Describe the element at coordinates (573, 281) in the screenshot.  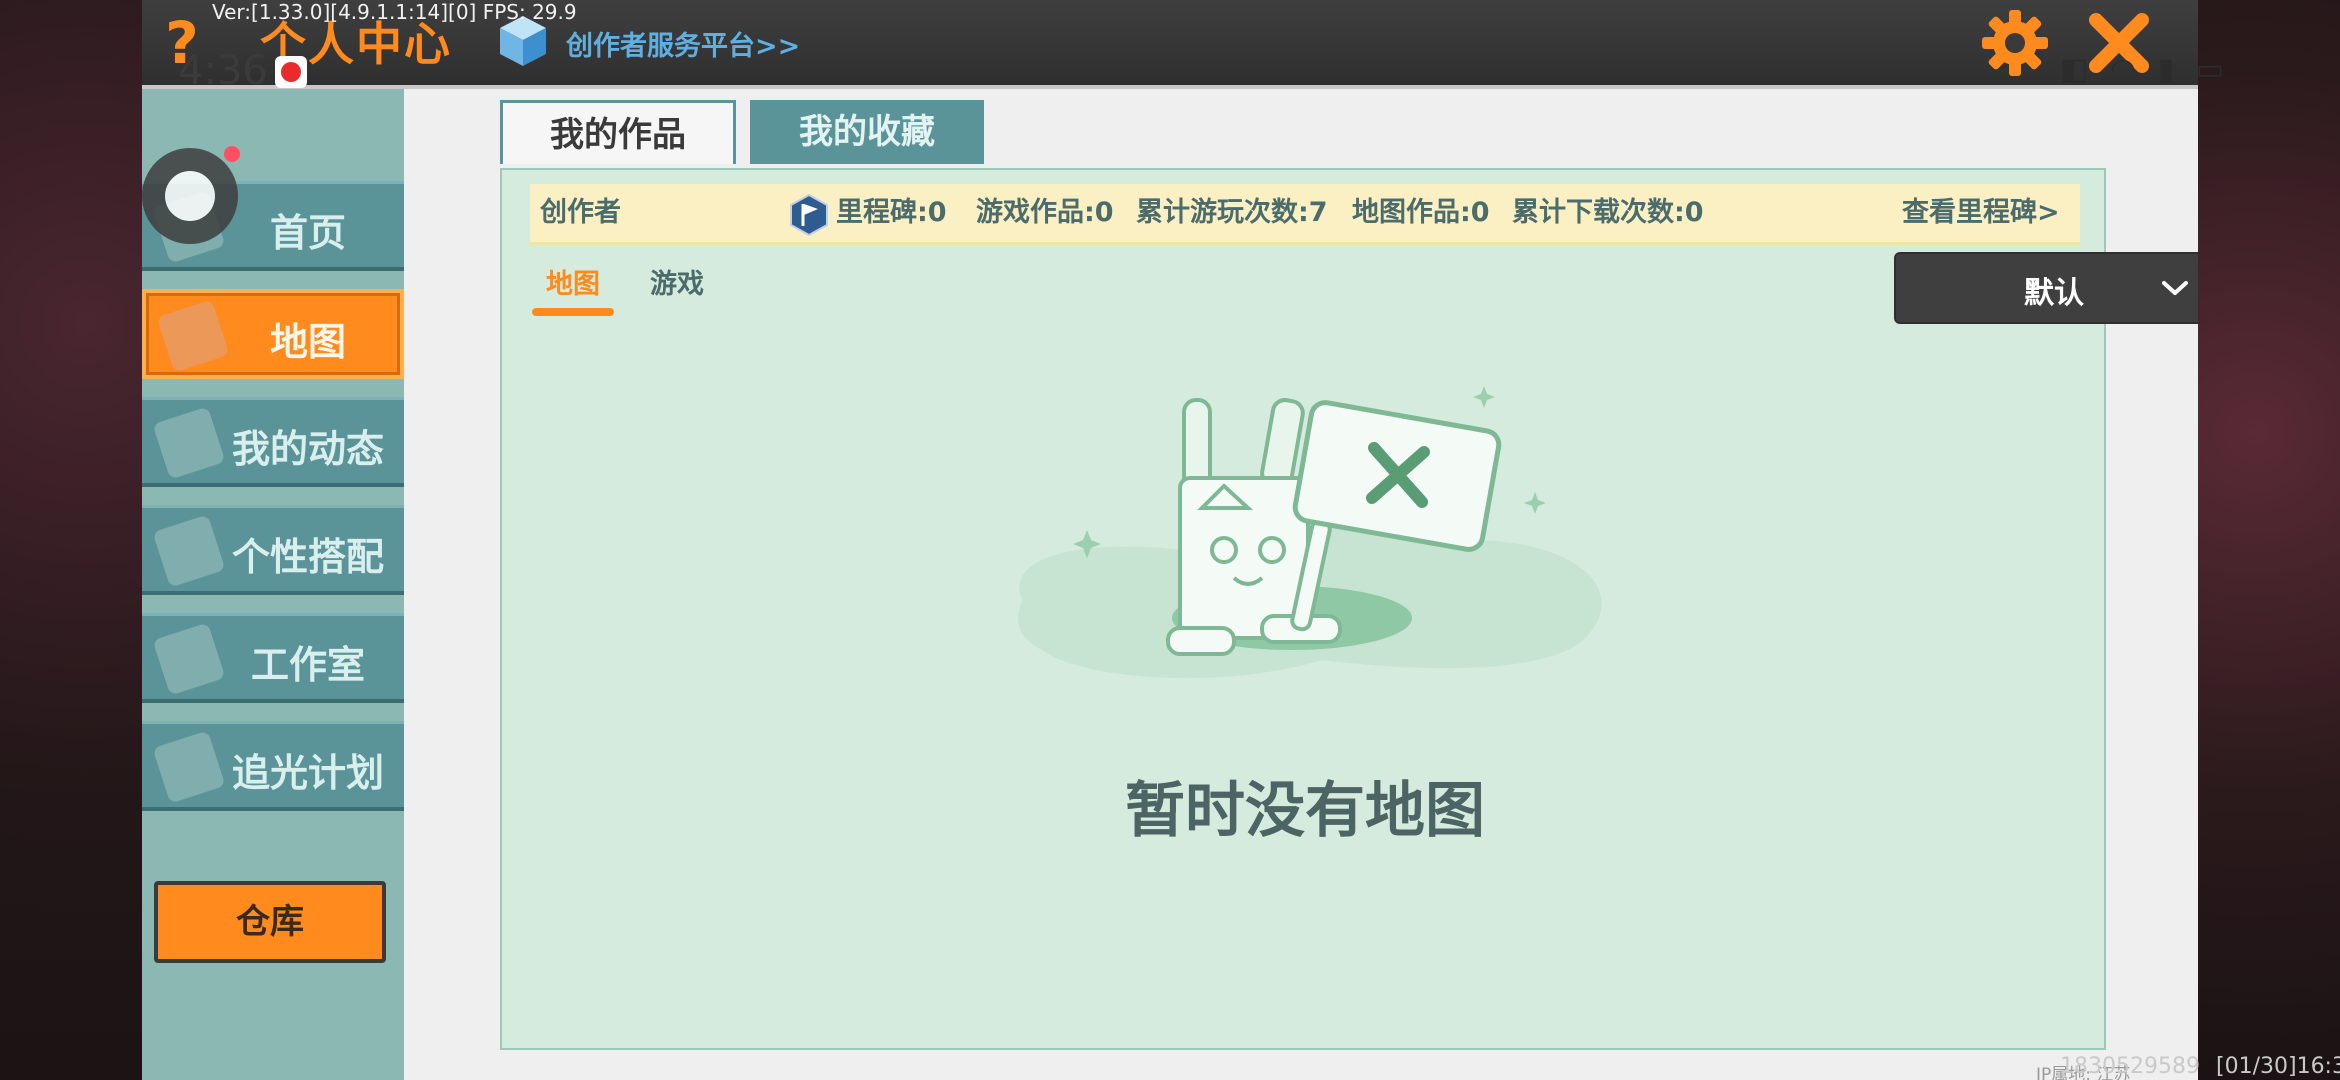
I see `subtab-map: 地图` at that location.